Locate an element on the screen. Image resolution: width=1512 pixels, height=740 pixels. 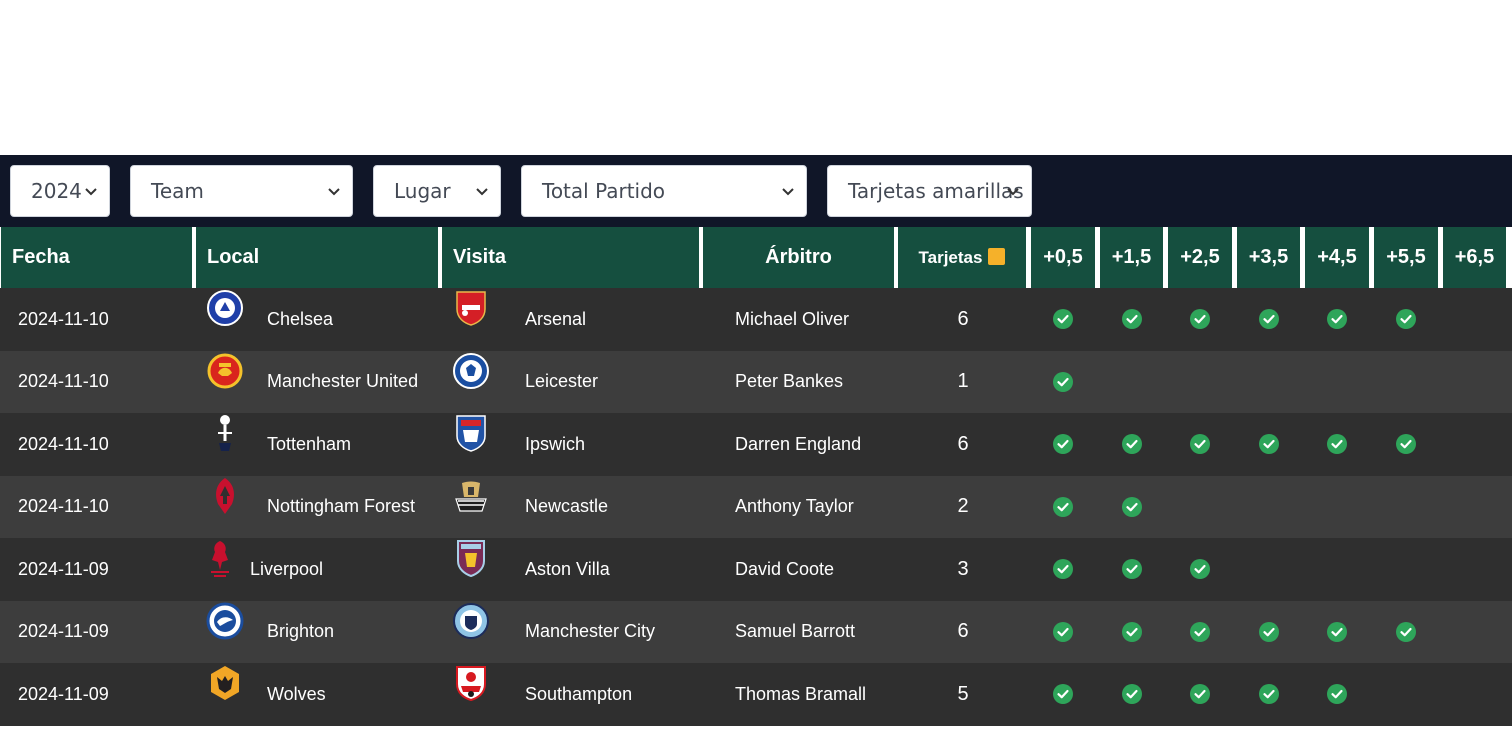
team-select-value: Team is located at coordinates (177, 191).